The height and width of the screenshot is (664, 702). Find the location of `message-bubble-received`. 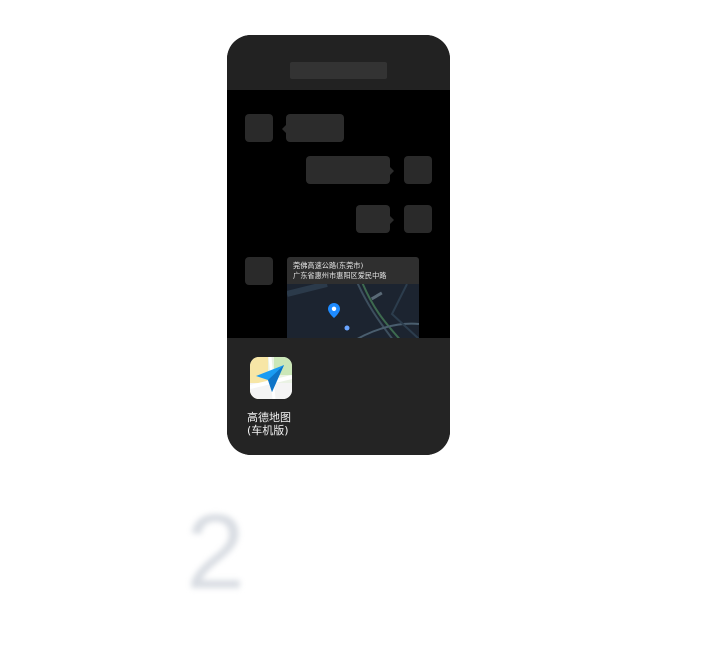

message-bubble-received is located at coordinates (313, 128).